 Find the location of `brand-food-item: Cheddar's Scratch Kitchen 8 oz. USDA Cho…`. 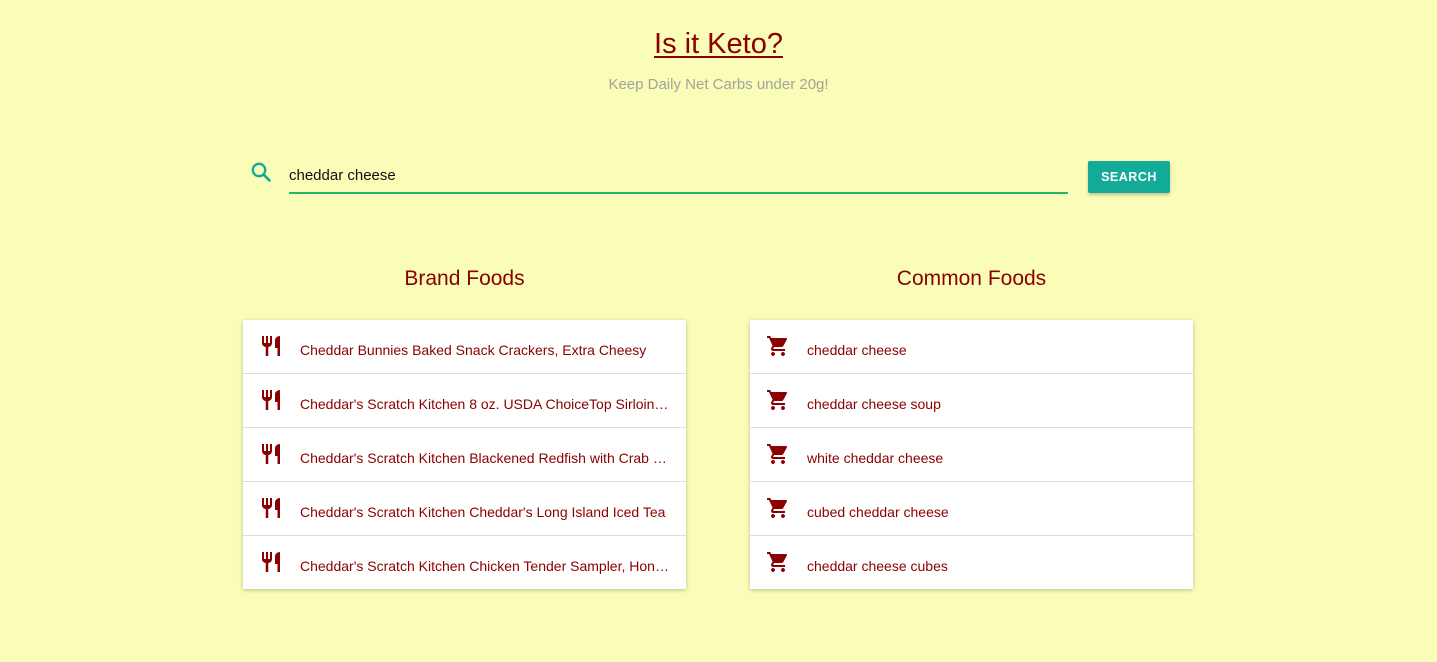

brand-food-item: Cheddar's Scratch Kitchen 8 oz. USDA Cho… is located at coordinates (464, 401).